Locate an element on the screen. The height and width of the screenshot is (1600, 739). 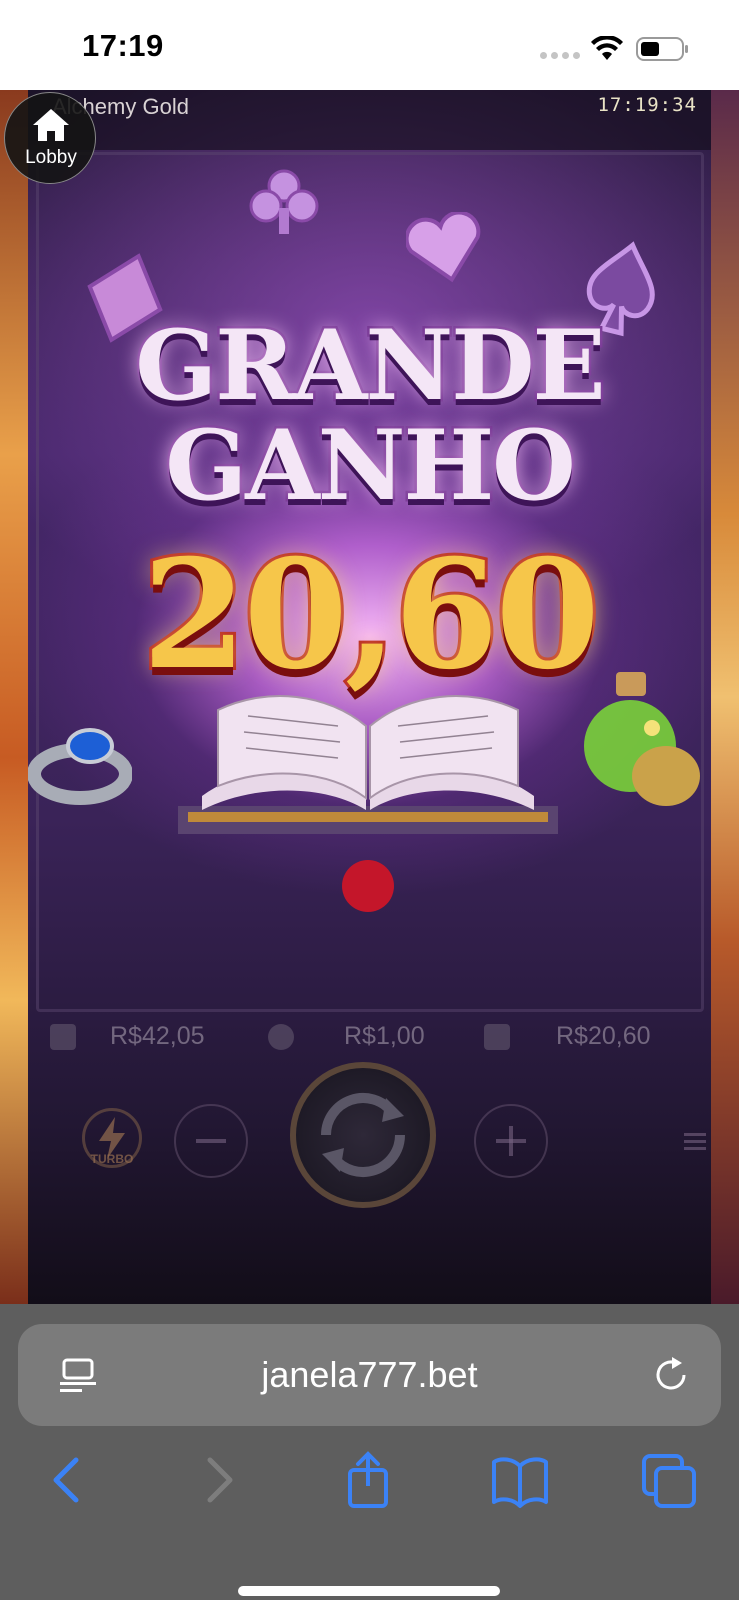
game-controls: TURBO is located at coordinates (369, 1166).